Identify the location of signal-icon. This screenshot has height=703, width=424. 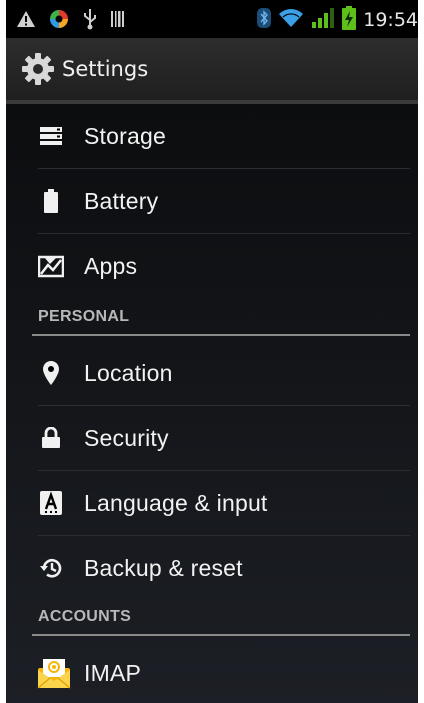
(323, 20).